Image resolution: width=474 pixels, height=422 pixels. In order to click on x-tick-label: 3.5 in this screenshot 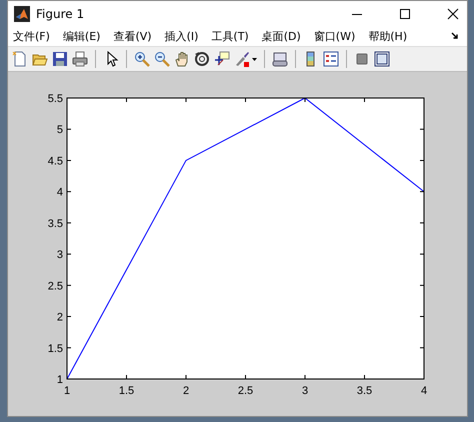, I will do `click(364, 391)`.